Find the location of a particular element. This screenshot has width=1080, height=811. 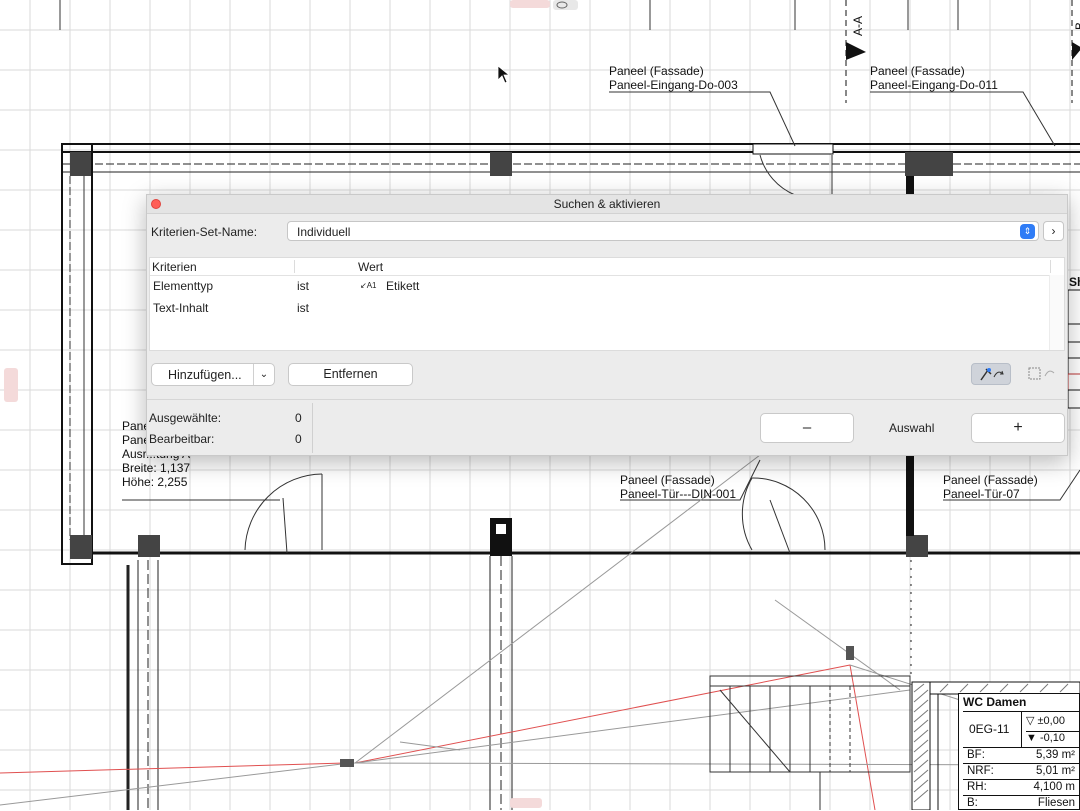

remove-criterion-label: Entfernen is located at coordinates (350, 374).